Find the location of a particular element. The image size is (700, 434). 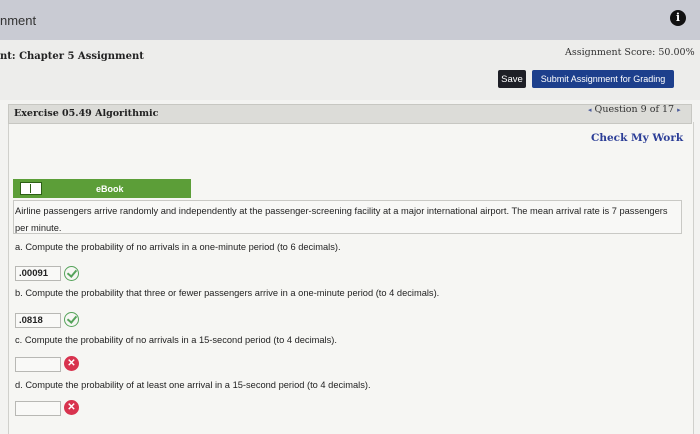

prev-question-icon: ◂ is located at coordinates (590, 110).